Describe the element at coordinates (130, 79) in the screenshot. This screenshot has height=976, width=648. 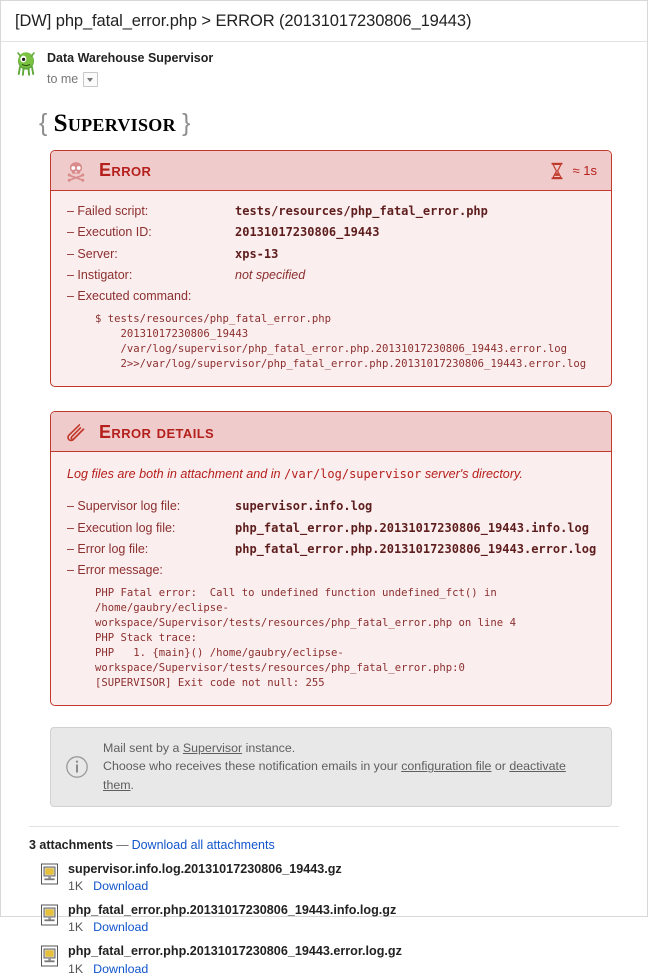
I see `recipient-line: to me` at that location.